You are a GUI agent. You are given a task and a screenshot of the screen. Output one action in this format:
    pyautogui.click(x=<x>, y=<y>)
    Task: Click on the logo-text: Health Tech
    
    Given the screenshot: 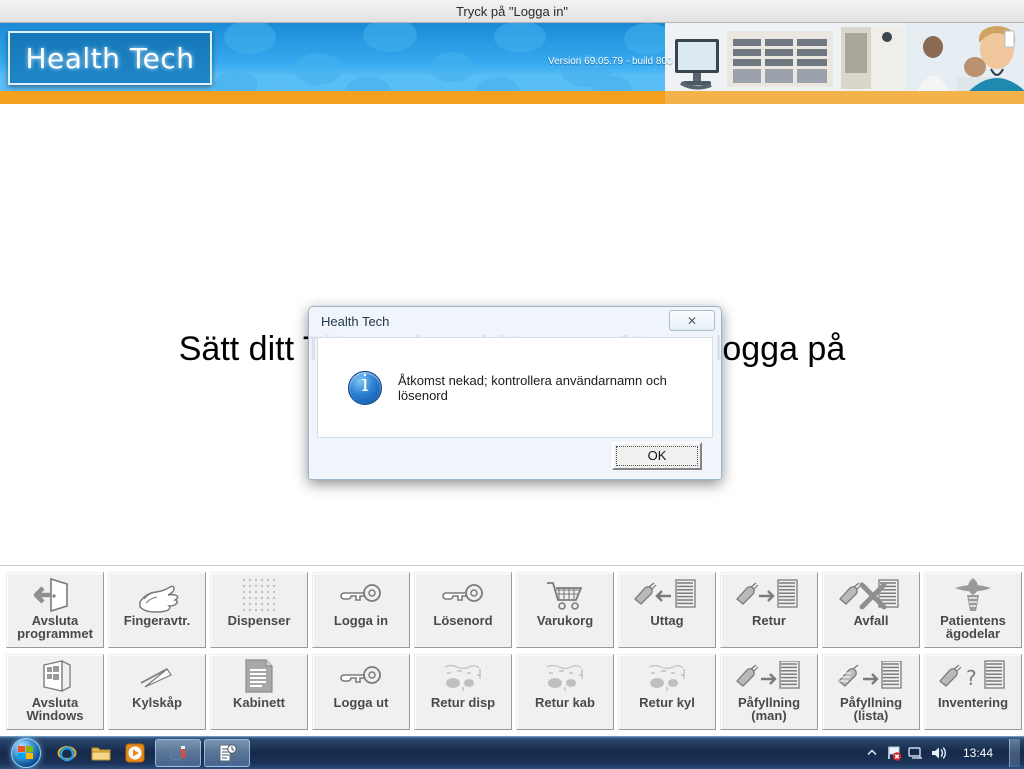 What is the action you would take?
    pyautogui.click(x=110, y=58)
    